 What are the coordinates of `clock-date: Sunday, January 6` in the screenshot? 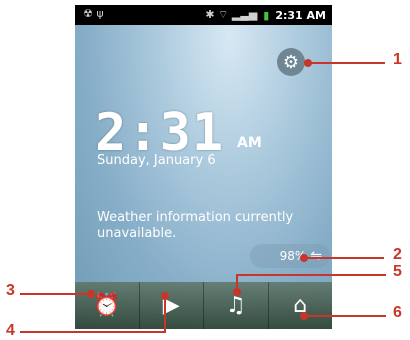 It's located at (156, 160).